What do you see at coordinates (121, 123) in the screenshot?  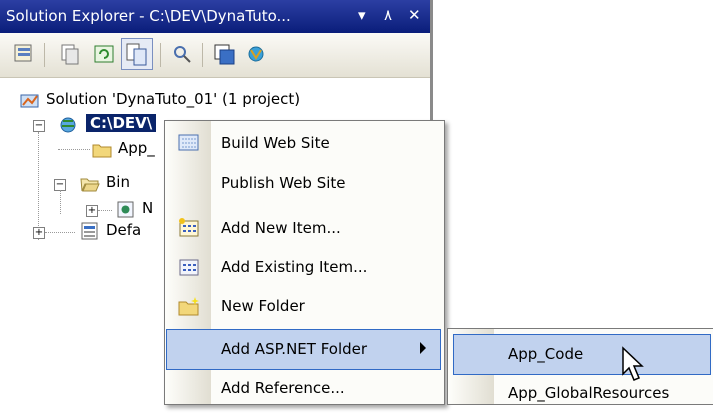 I see `tree-item-label: C:\DEV\` at bounding box center [121, 123].